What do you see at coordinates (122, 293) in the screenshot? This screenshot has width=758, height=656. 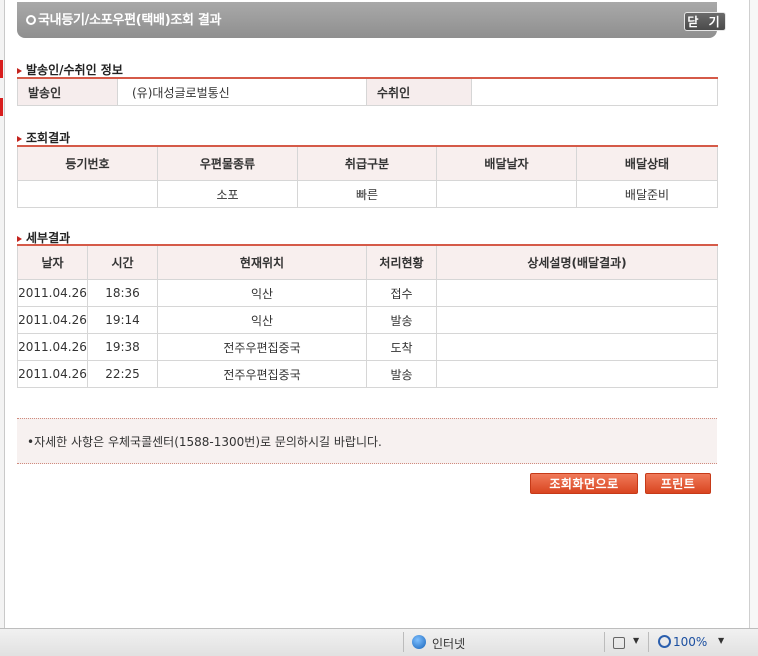 I see `time-cell: 18:36` at bounding box center [122, 293].